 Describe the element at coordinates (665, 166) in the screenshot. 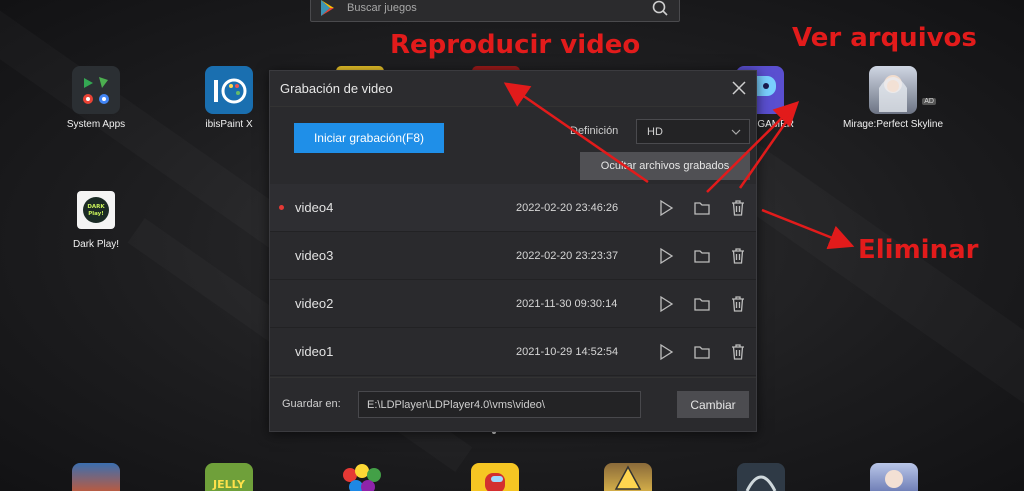

I see `hide-recordings-button: Ocultar archivos grabados` at that location.